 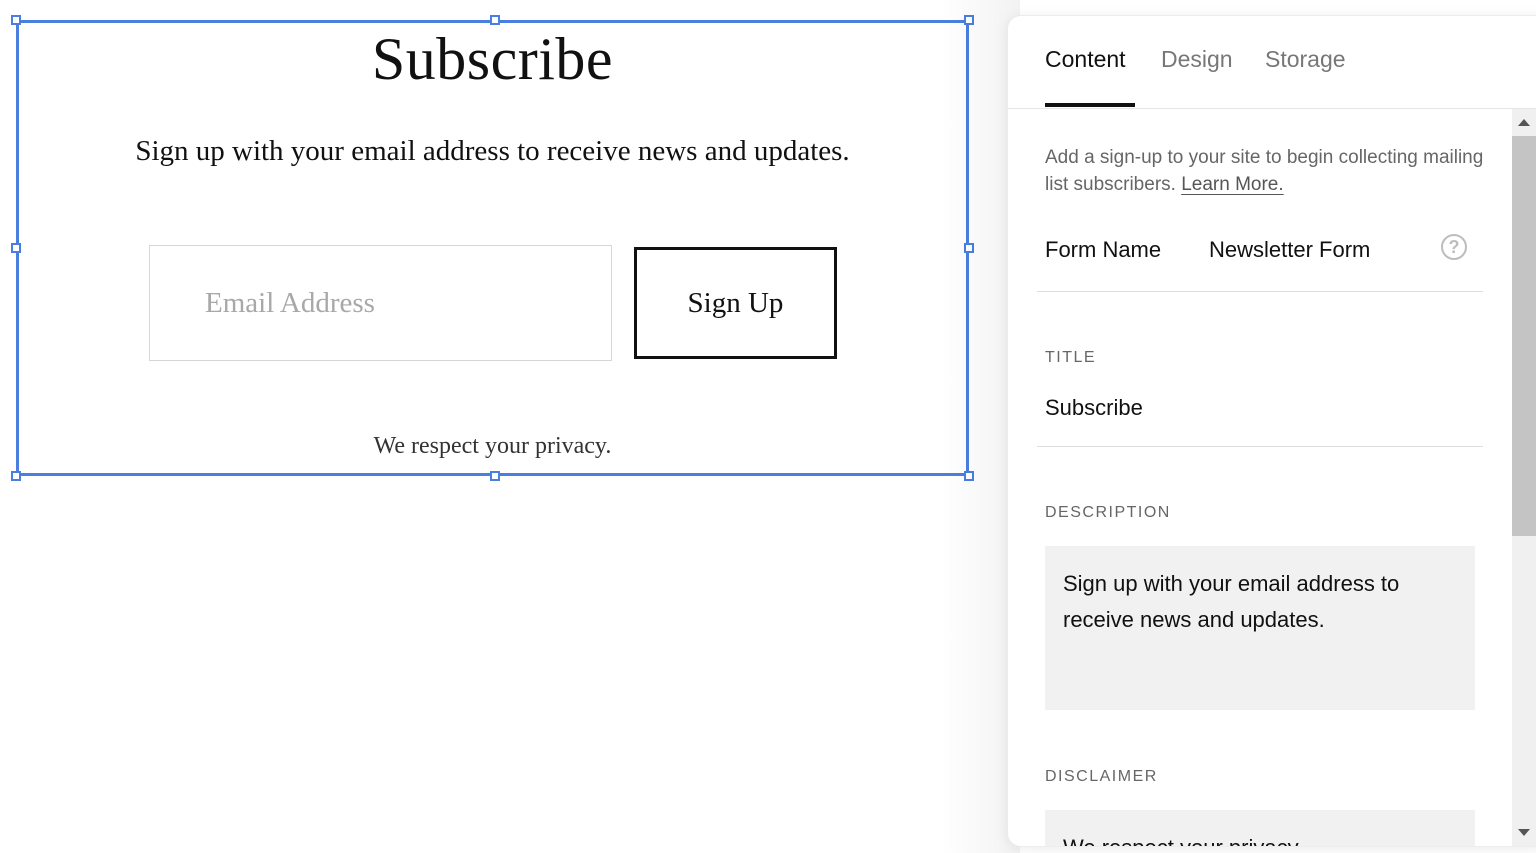 I want to click on resize-handle-middle-left, so click(x=16, y=248).